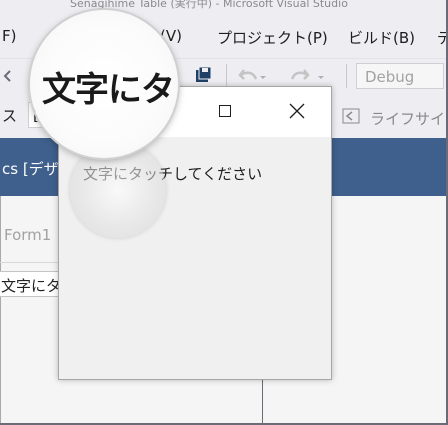 Image resolution: width=448 pixels, height=425 pixels. Describe the element at coordinates (10, 116) in the screenshot. I see `toolbar2-label: ス` at that location.